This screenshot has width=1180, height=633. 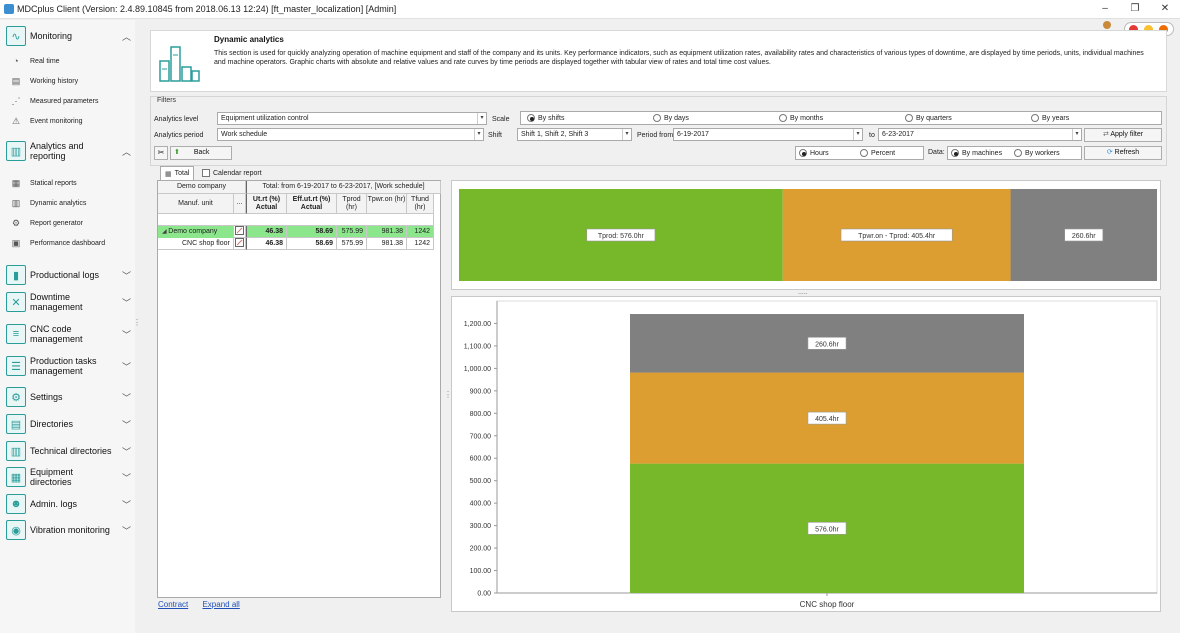 I want to click on nav-item-label: Real time, so click(x=45, y=61).